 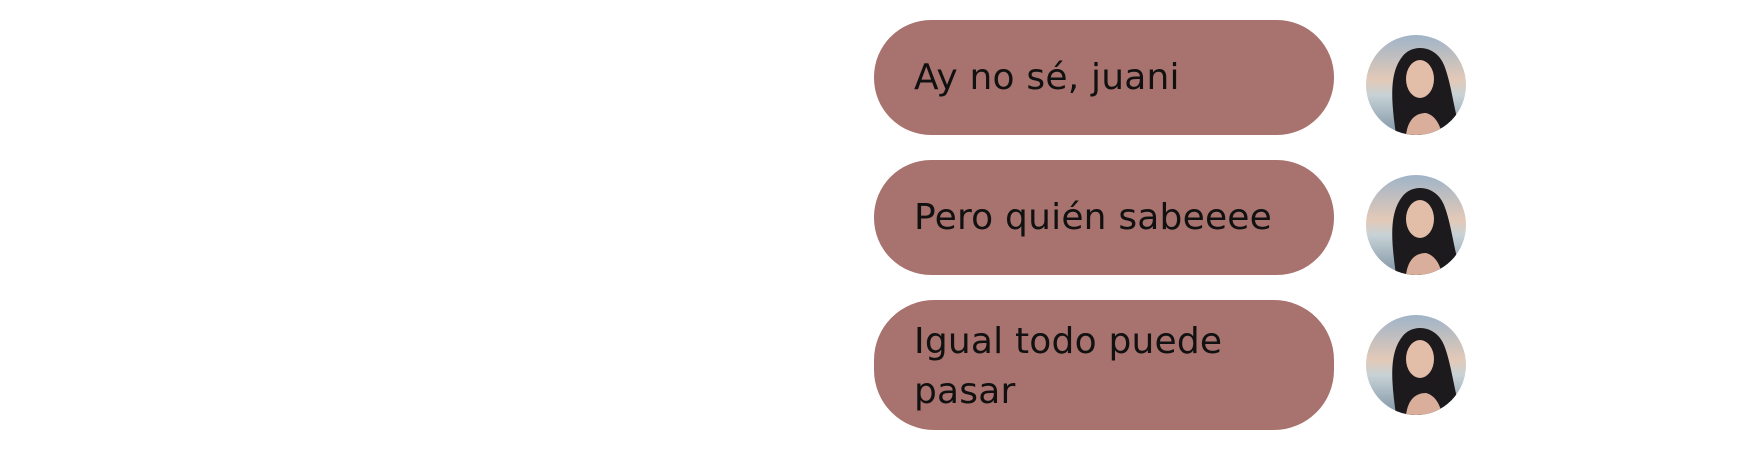 What do you see at coordinates (1068, 366) in the screenshot?
I see `message-text: Igual todo puede pasar` at bounding box center [1068, 366].